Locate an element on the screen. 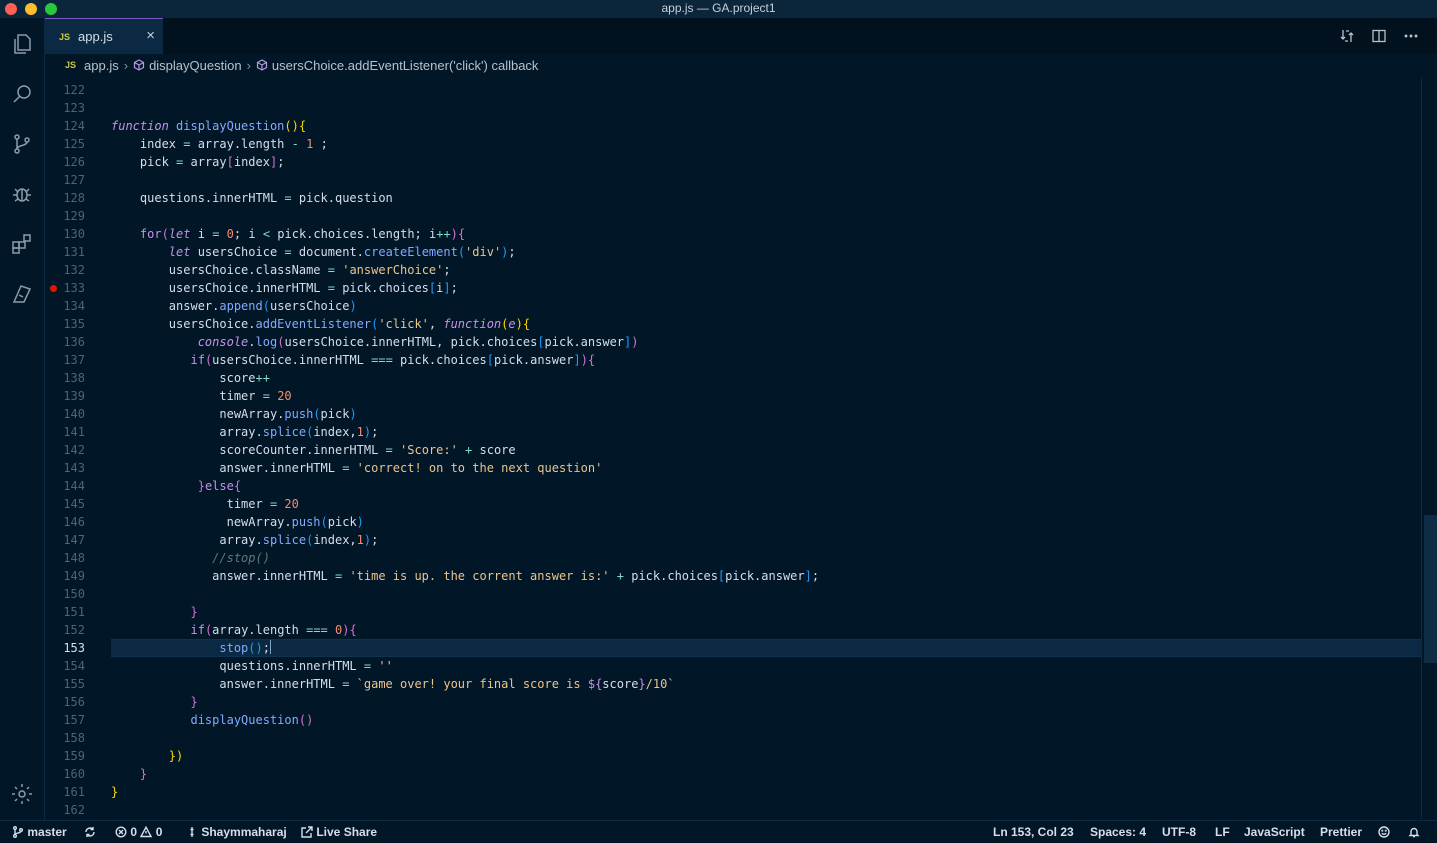  feedback-smiley-icon is located at coordinates (1384, 832).